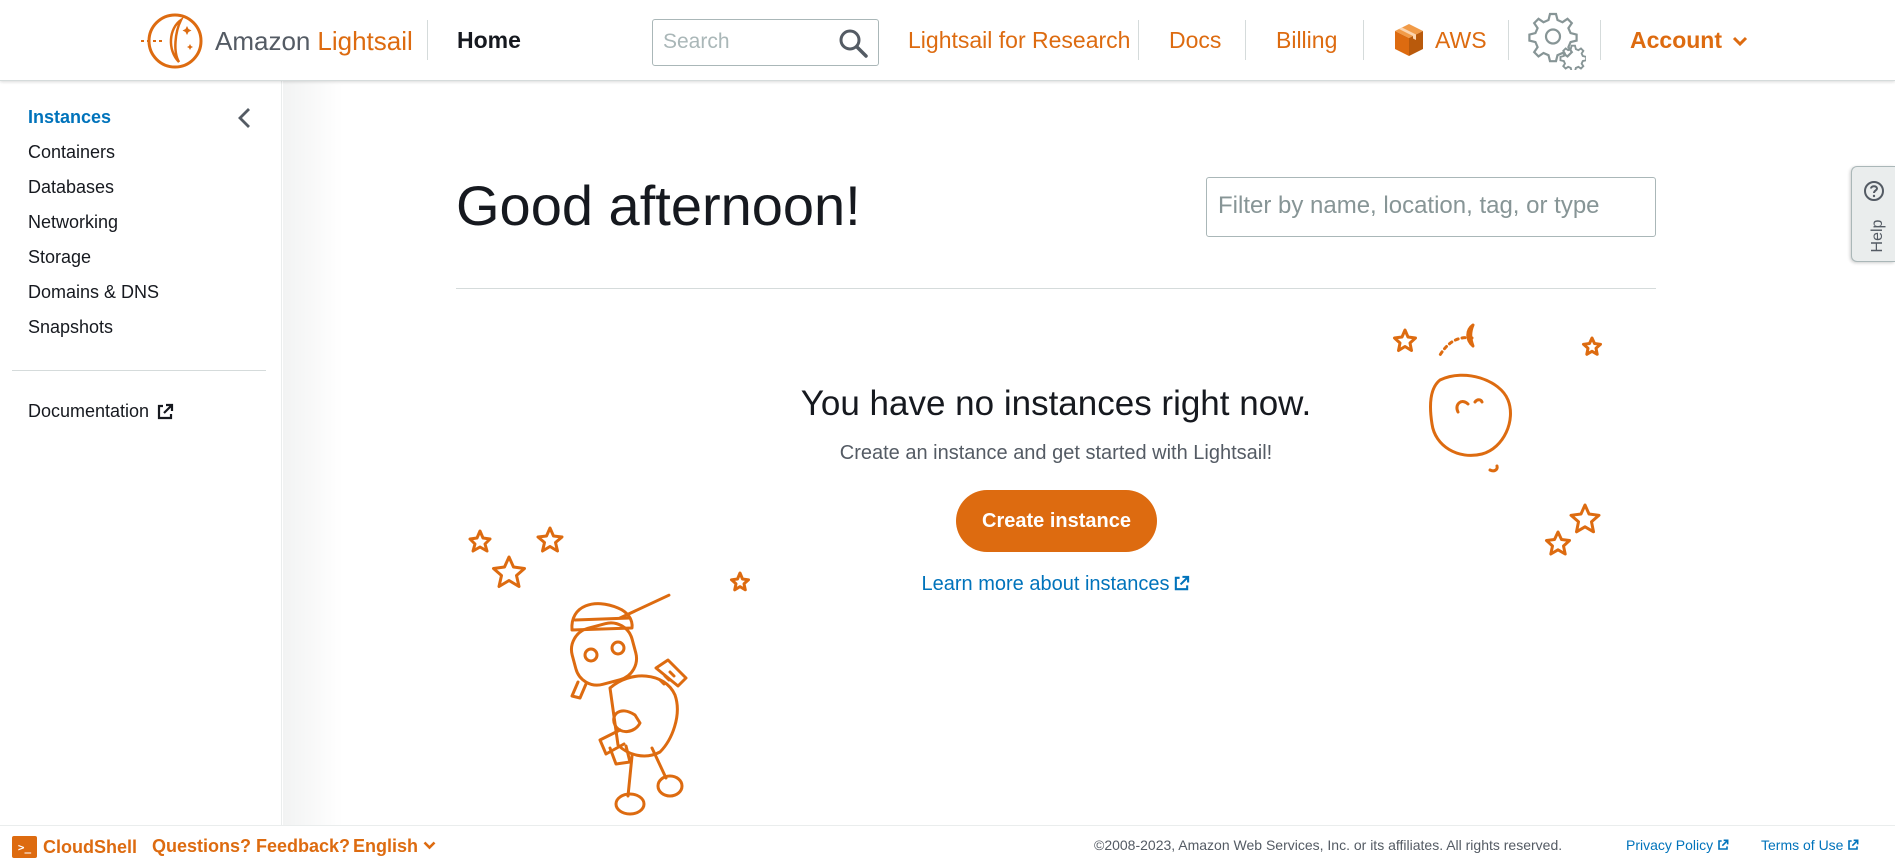 The width and height of the screenshot is (1895, 867). I want to click on billing-link: Billing, so click(1306, 40).